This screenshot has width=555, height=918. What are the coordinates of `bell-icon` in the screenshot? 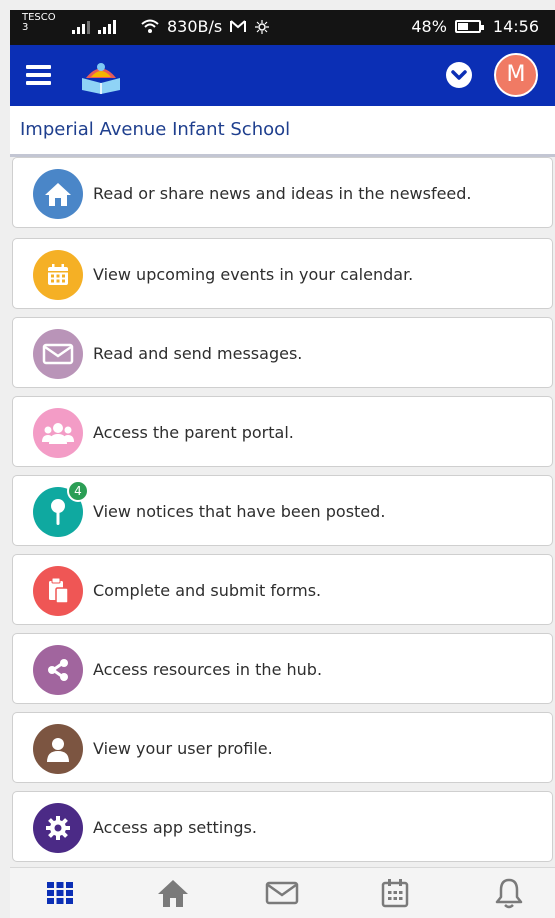 It's located at (509, 893).